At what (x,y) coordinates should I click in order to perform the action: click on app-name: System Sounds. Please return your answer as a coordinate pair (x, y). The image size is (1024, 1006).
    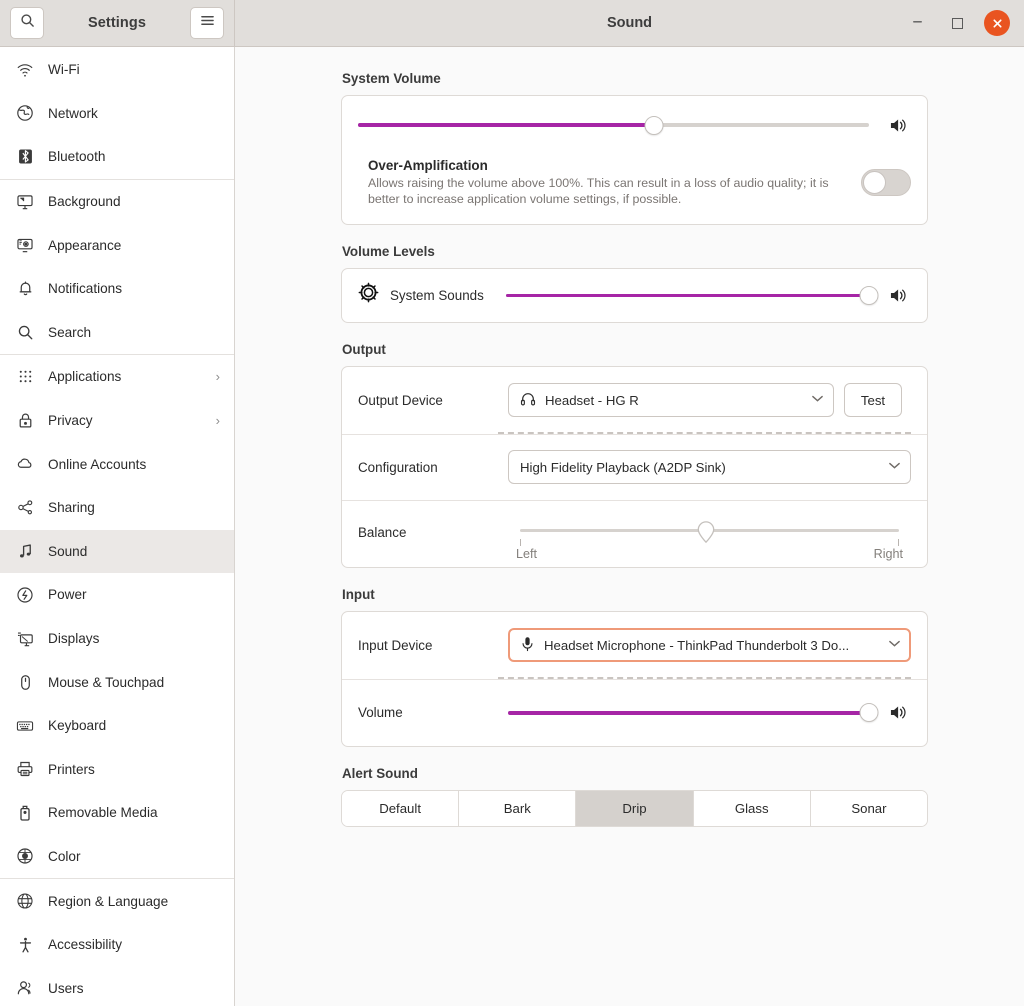
    Looking at the image, I should click on (437, 295).